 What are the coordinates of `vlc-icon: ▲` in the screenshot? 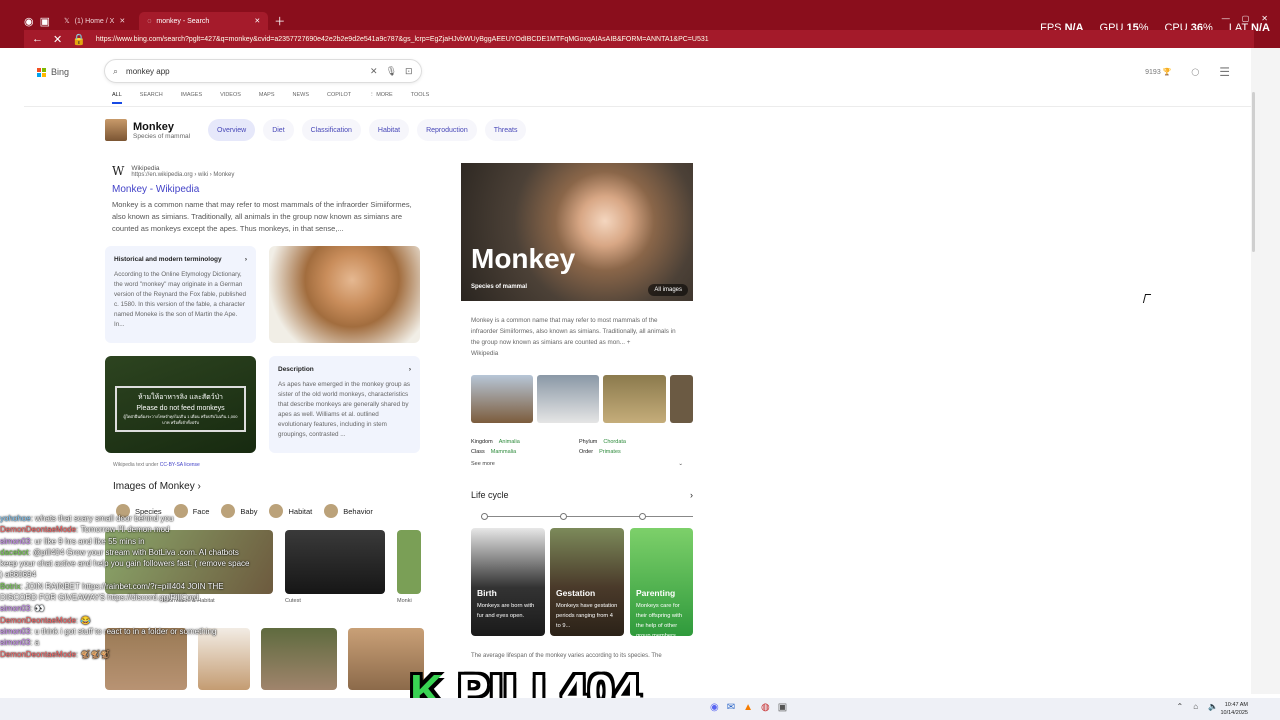 It's located at (748, 707).